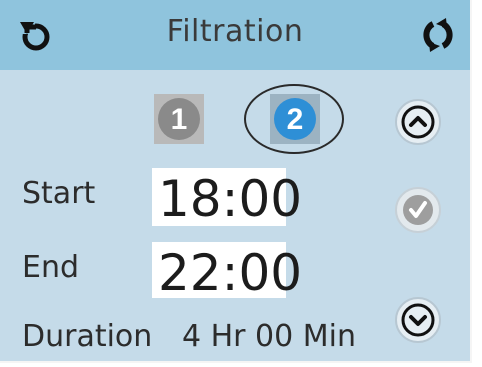 The image size is (482, 367). What do you see at coordinates (235, 31) in the screenshot?
I see `page-title: Filtration` at bounding box center [235, 31].